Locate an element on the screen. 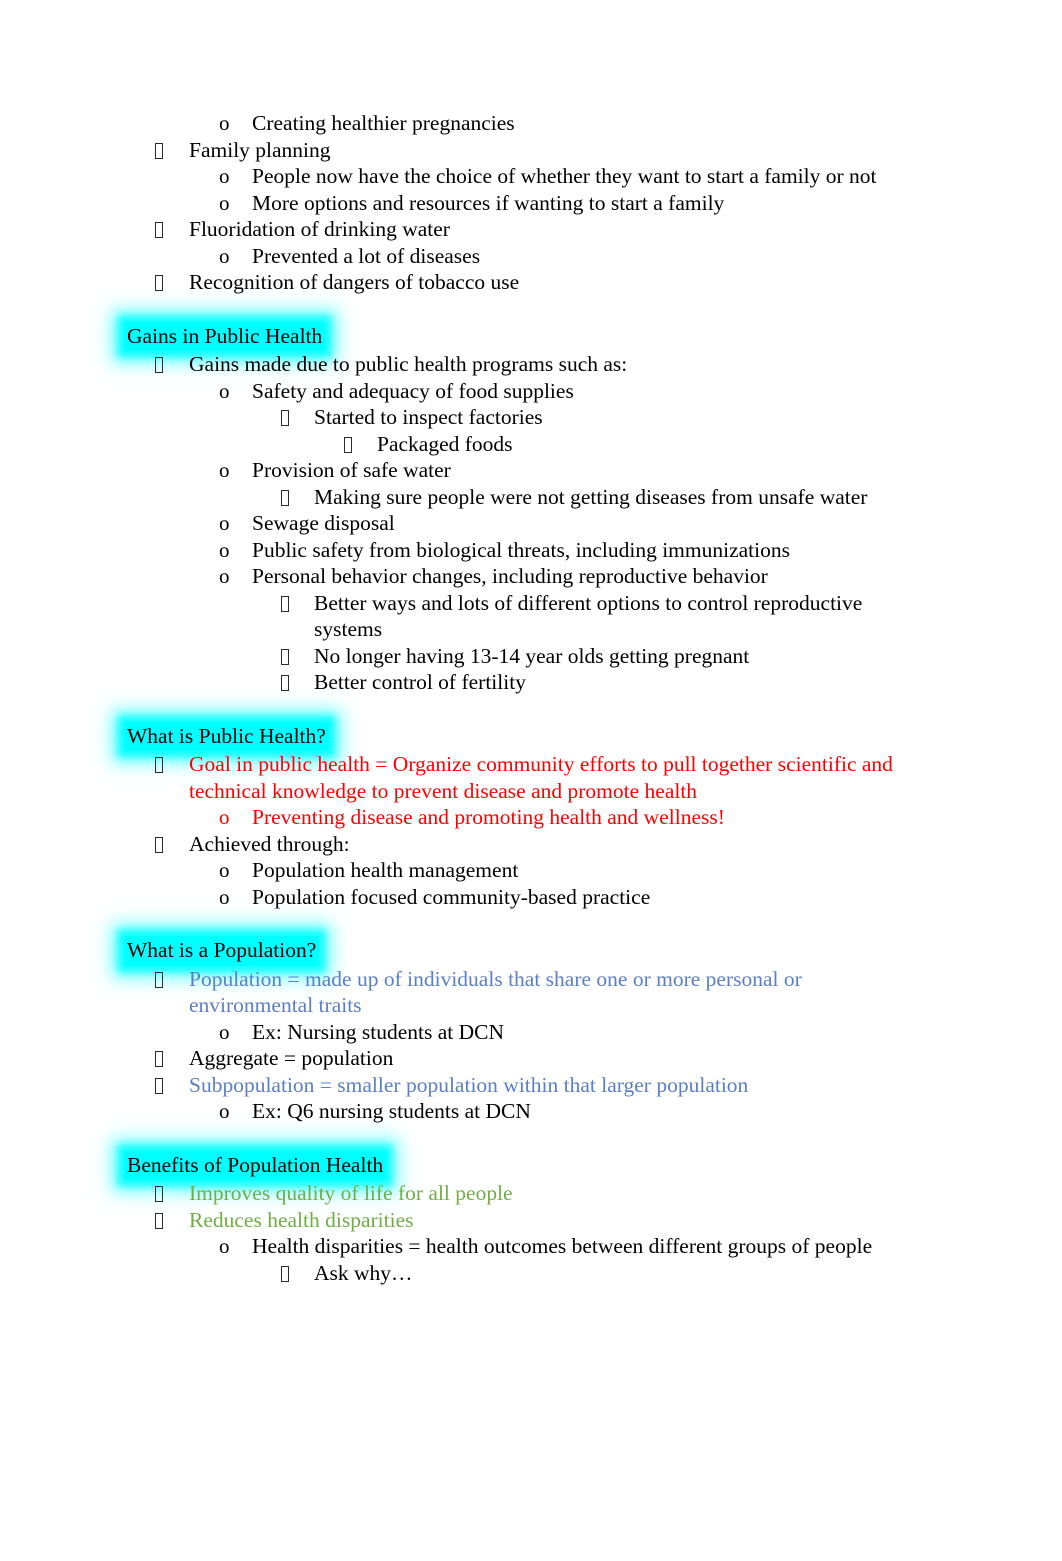 The image size is (1062, 1561). list-item: Recognition of dangers of tobacco use is located at coordinates (531, 282).